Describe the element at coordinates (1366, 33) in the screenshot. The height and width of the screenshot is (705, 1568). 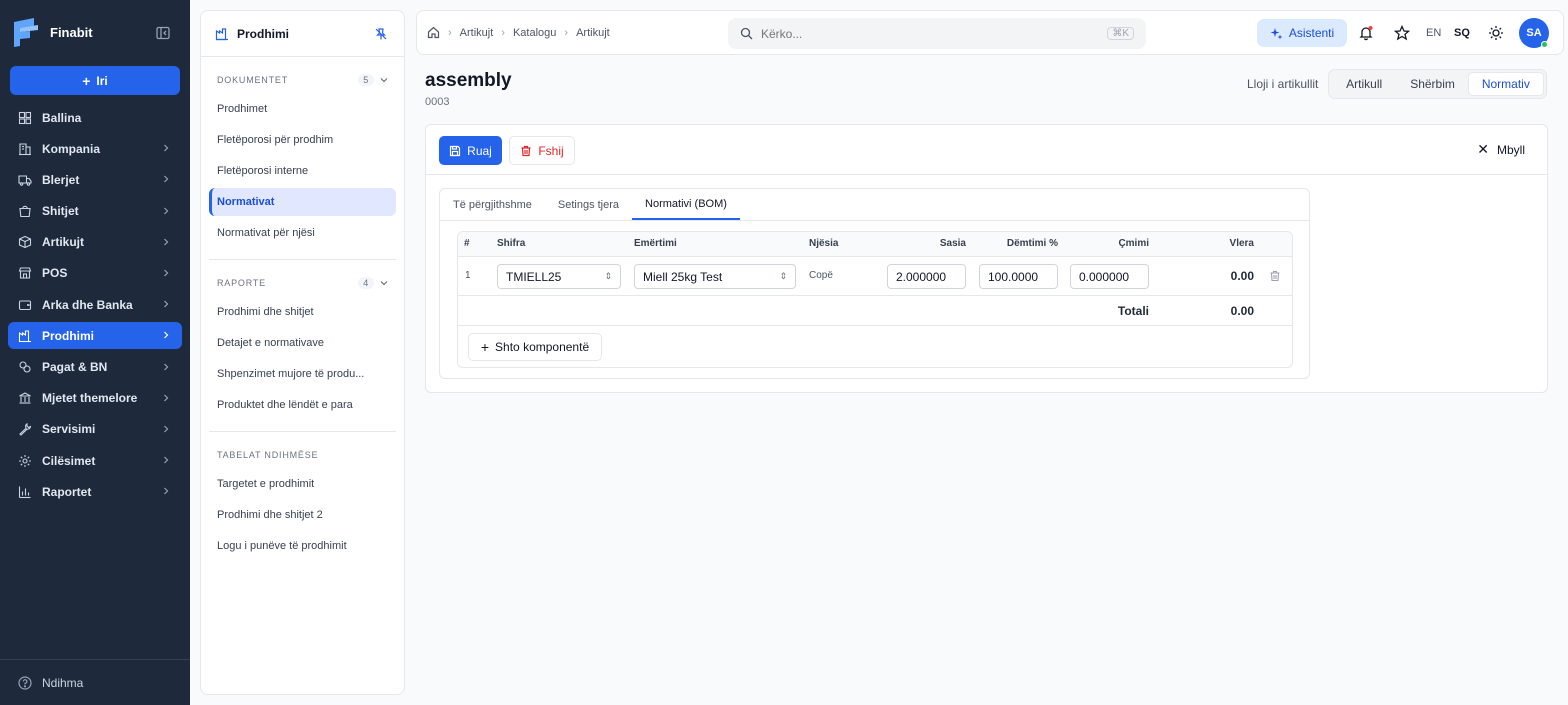
I see `bell-icon` at that location.